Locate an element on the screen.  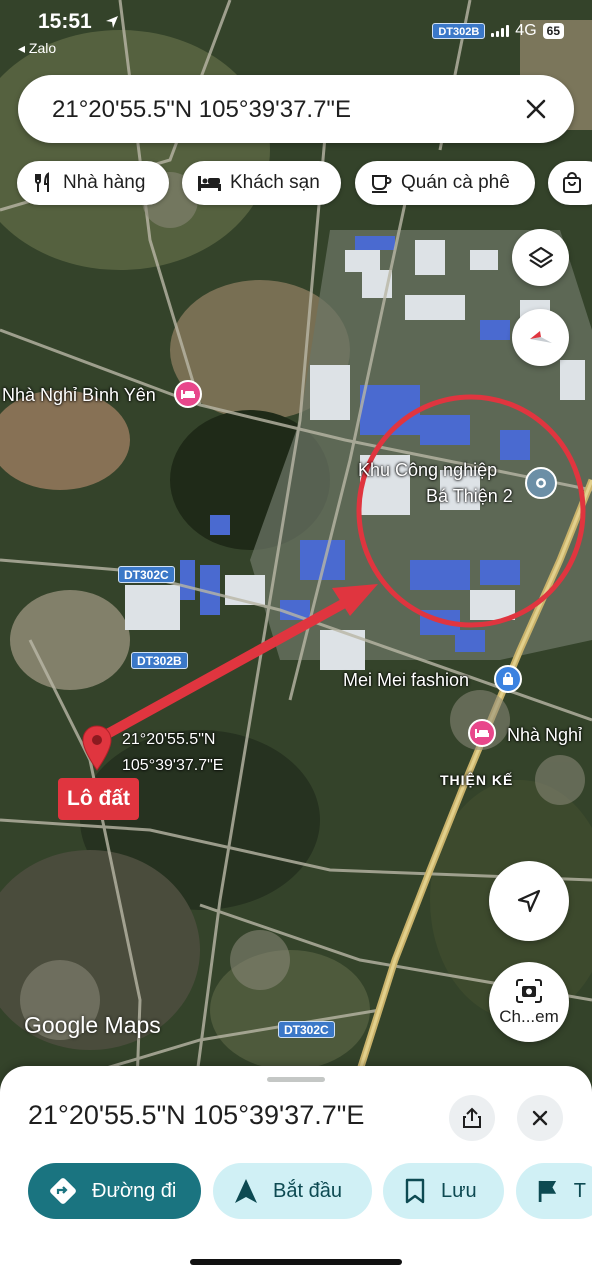
compass-button is located at coordinates (540, 337).